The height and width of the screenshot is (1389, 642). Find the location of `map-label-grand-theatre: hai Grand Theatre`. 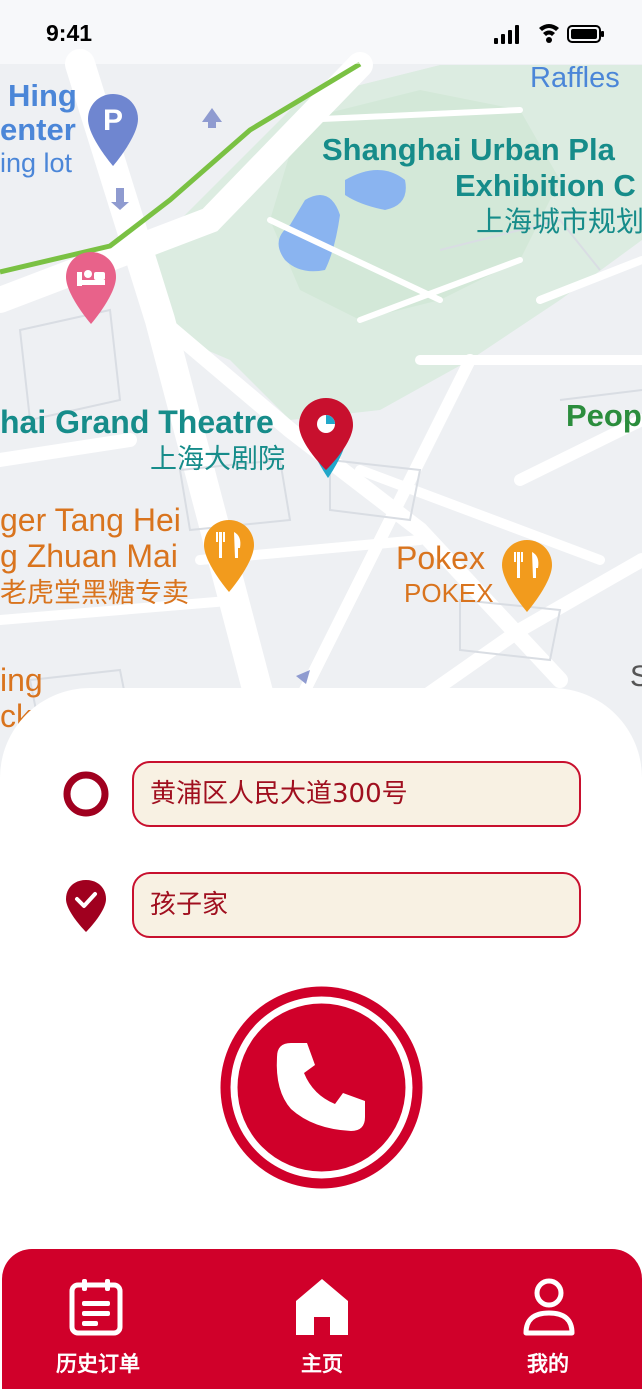

map-label-grand-theatre: hai Grand Theatre is located at coordinates (137, 422).